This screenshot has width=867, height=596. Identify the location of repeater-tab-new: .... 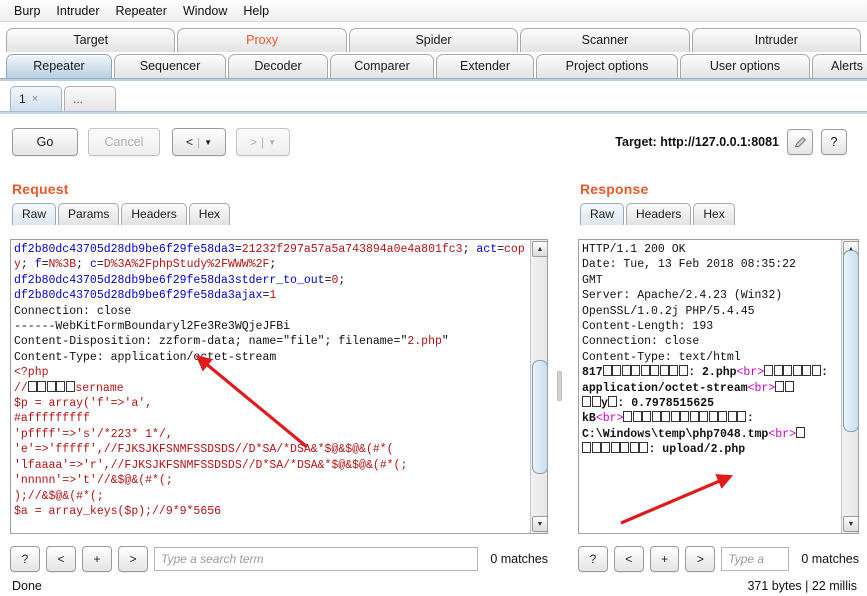
(90, 98).